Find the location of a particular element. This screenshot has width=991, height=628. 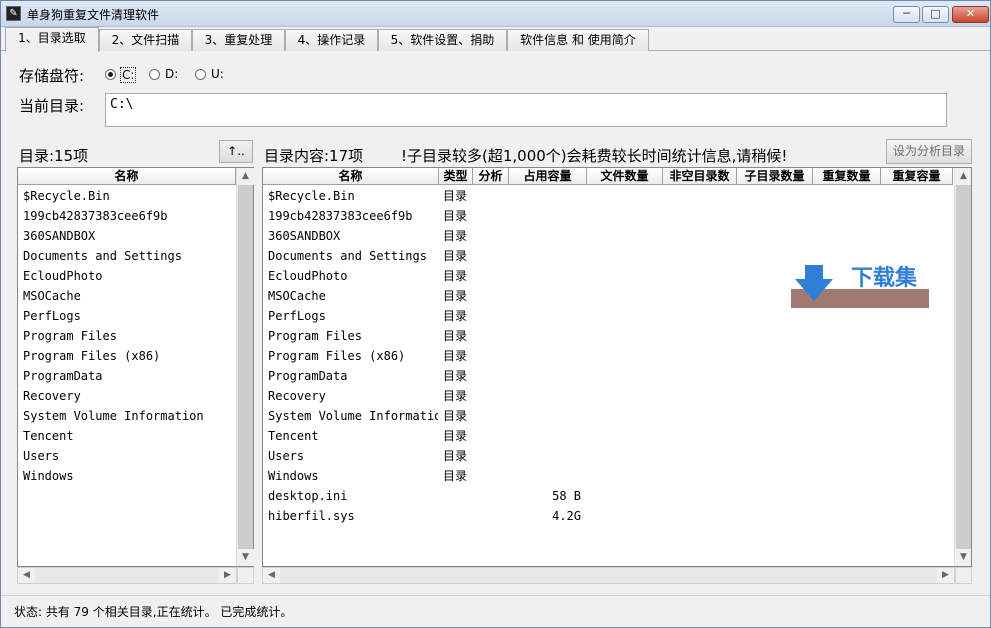

table-cell-name: Windows is located at coordinates (353, 476).